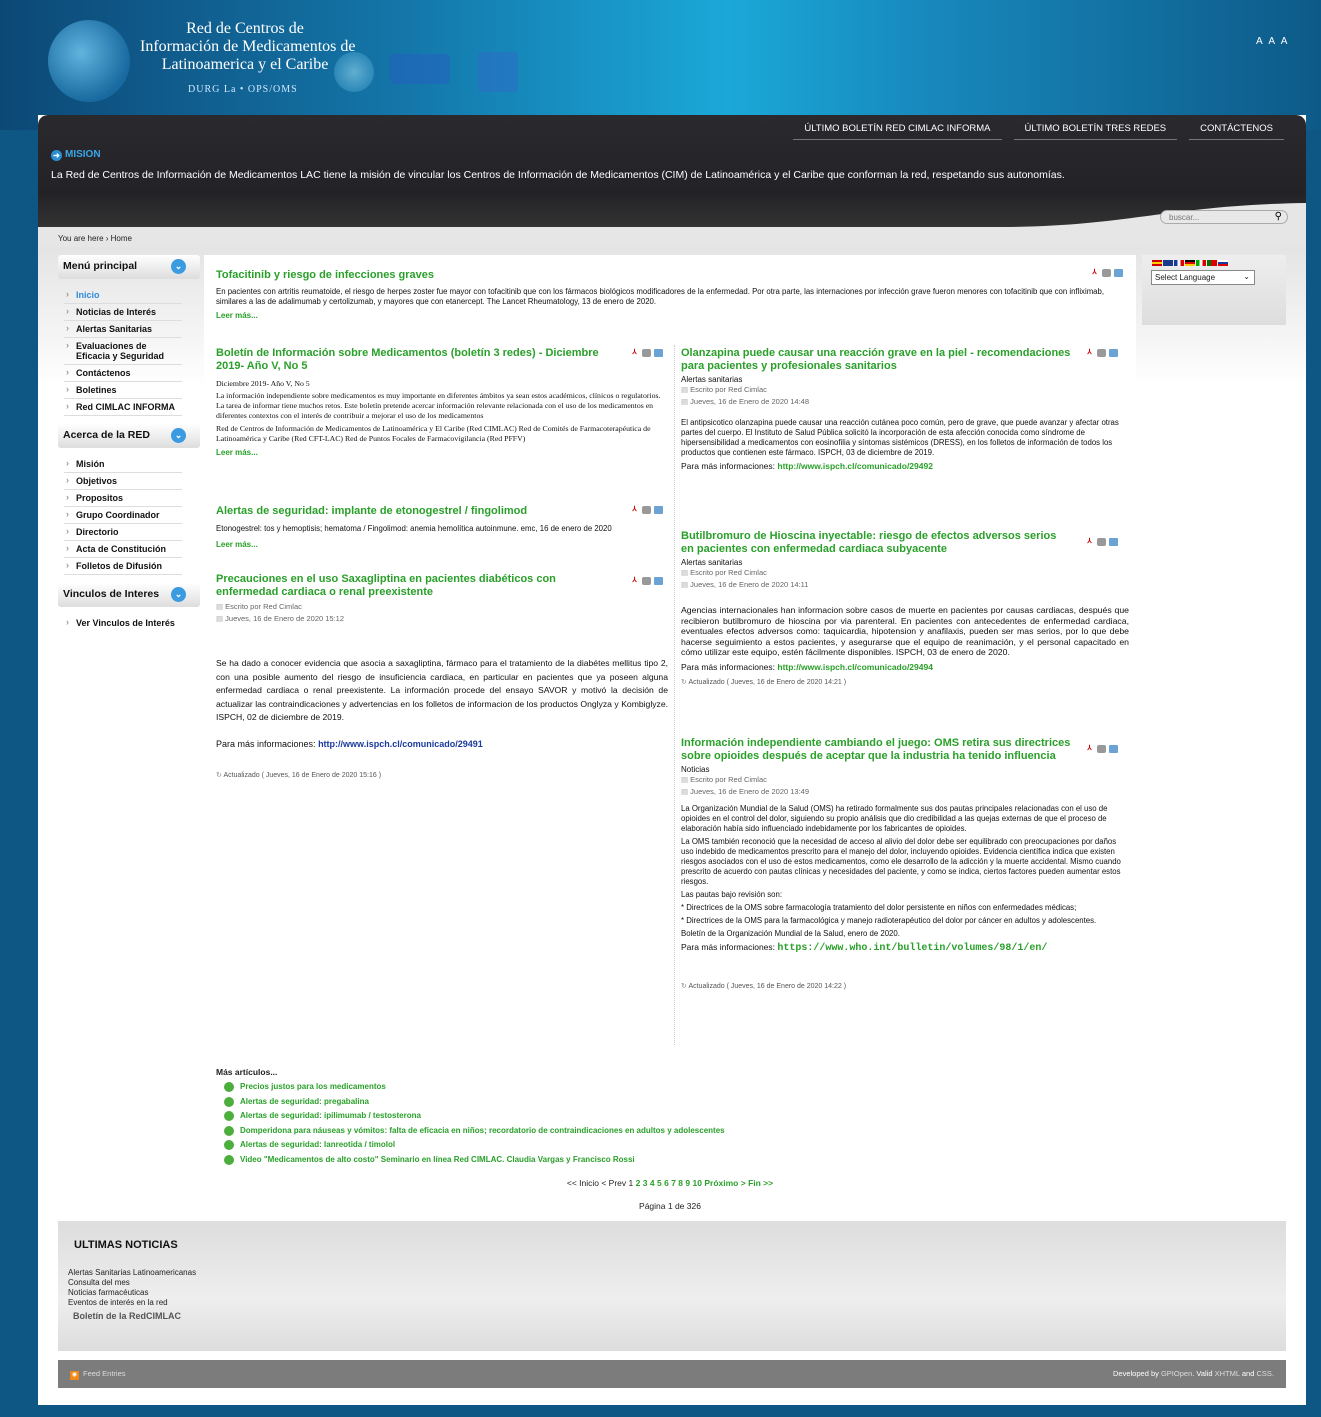 The width and height of the screenshot is (1321, 1417). I want to click on more-info-link: http://www.ispch.cl/comunicado/29491, so click(400, 744).